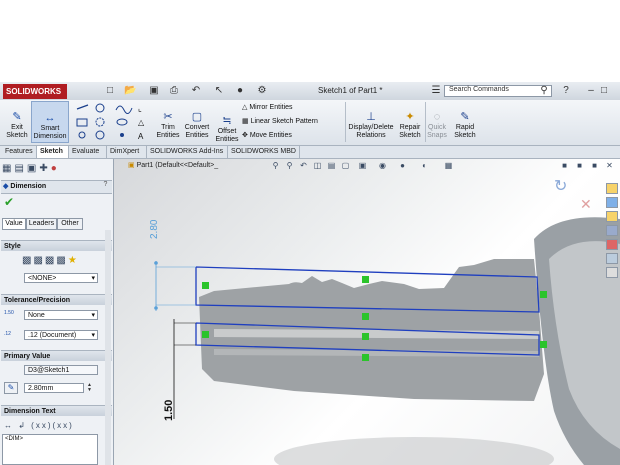  I want to click on solidworks-logo: SOLIDWORKS, so click(35, 91).